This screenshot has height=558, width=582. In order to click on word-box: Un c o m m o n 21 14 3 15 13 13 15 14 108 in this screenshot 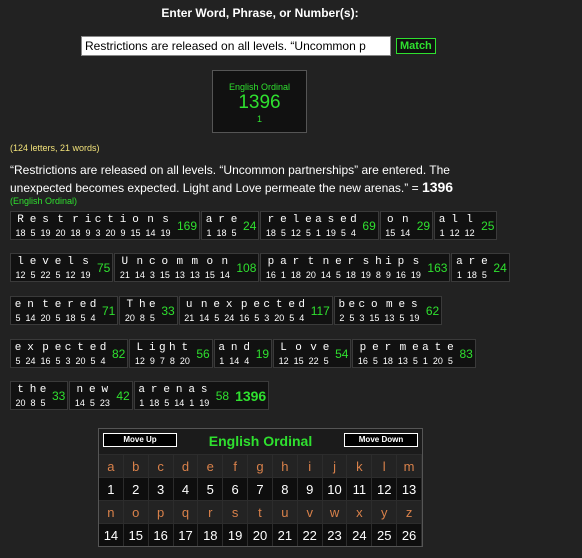, I will do `click(187, 267)`.